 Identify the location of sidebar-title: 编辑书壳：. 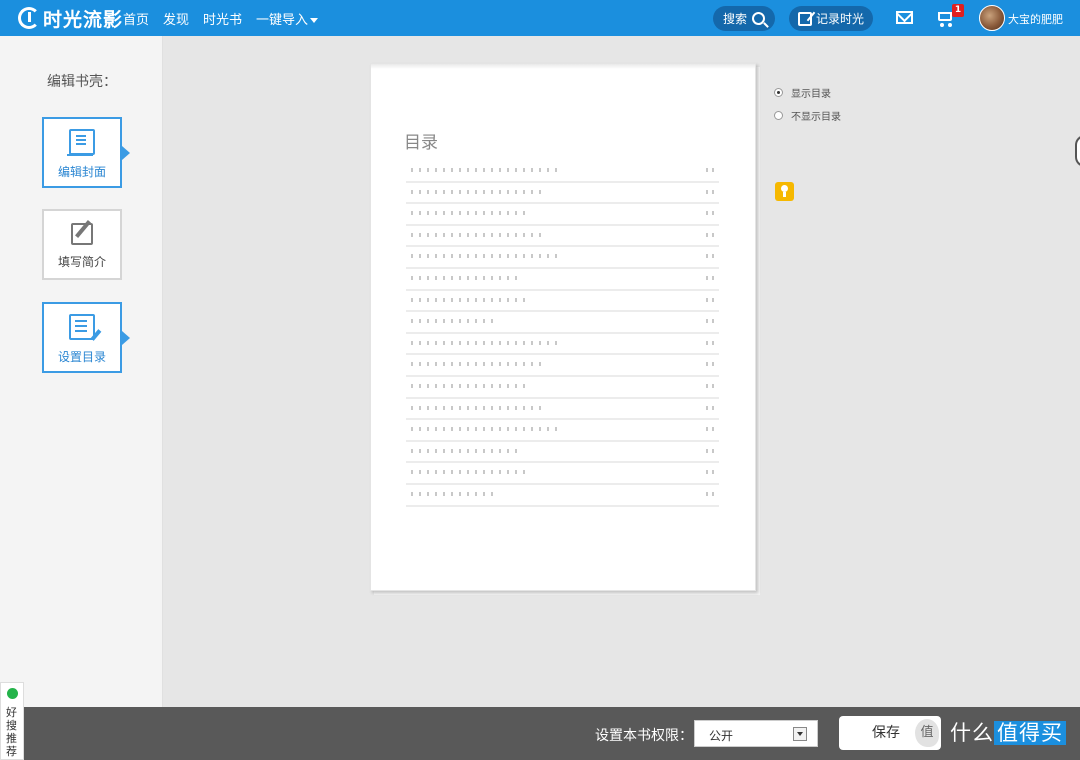
(82, 82).